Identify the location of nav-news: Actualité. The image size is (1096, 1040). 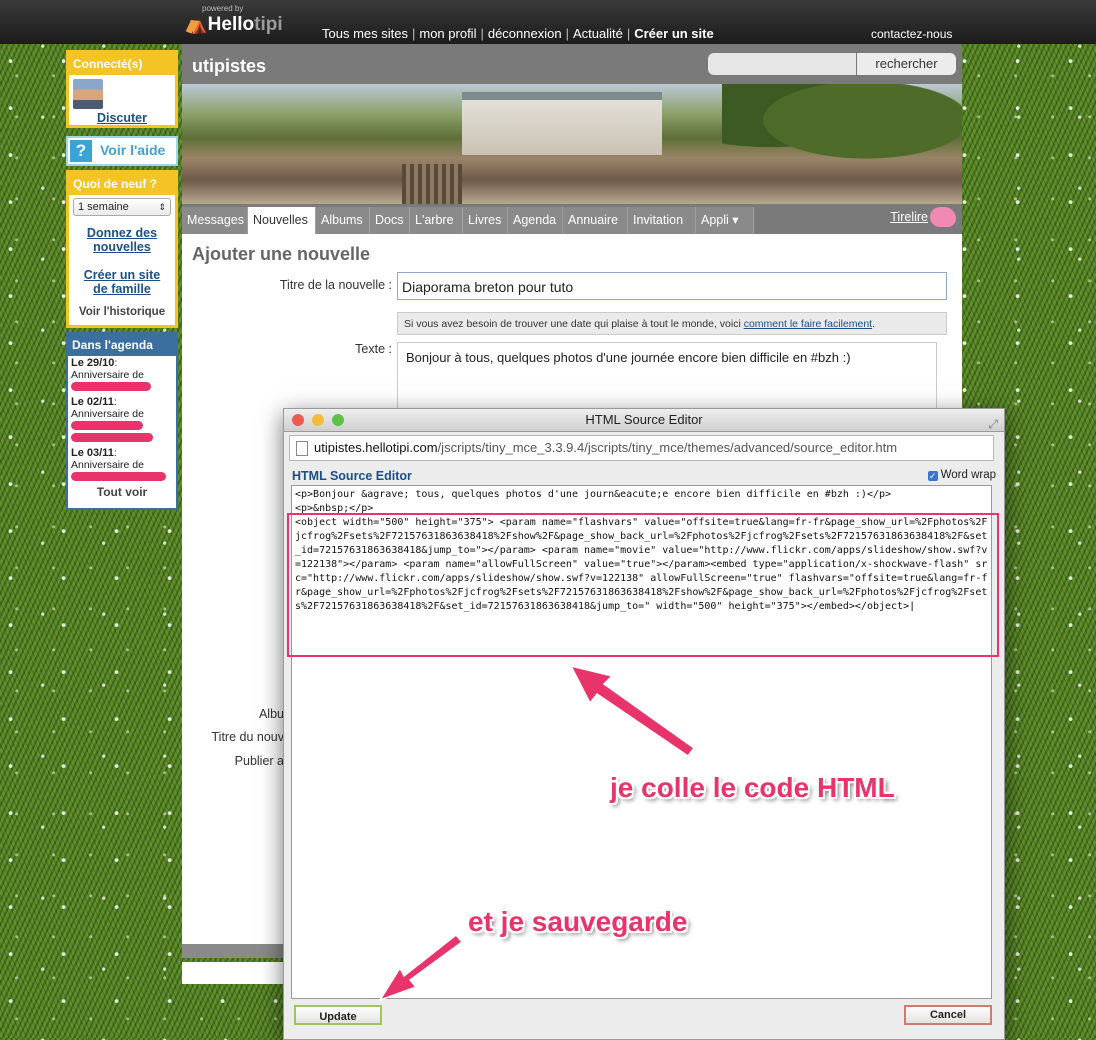
(598, 33).